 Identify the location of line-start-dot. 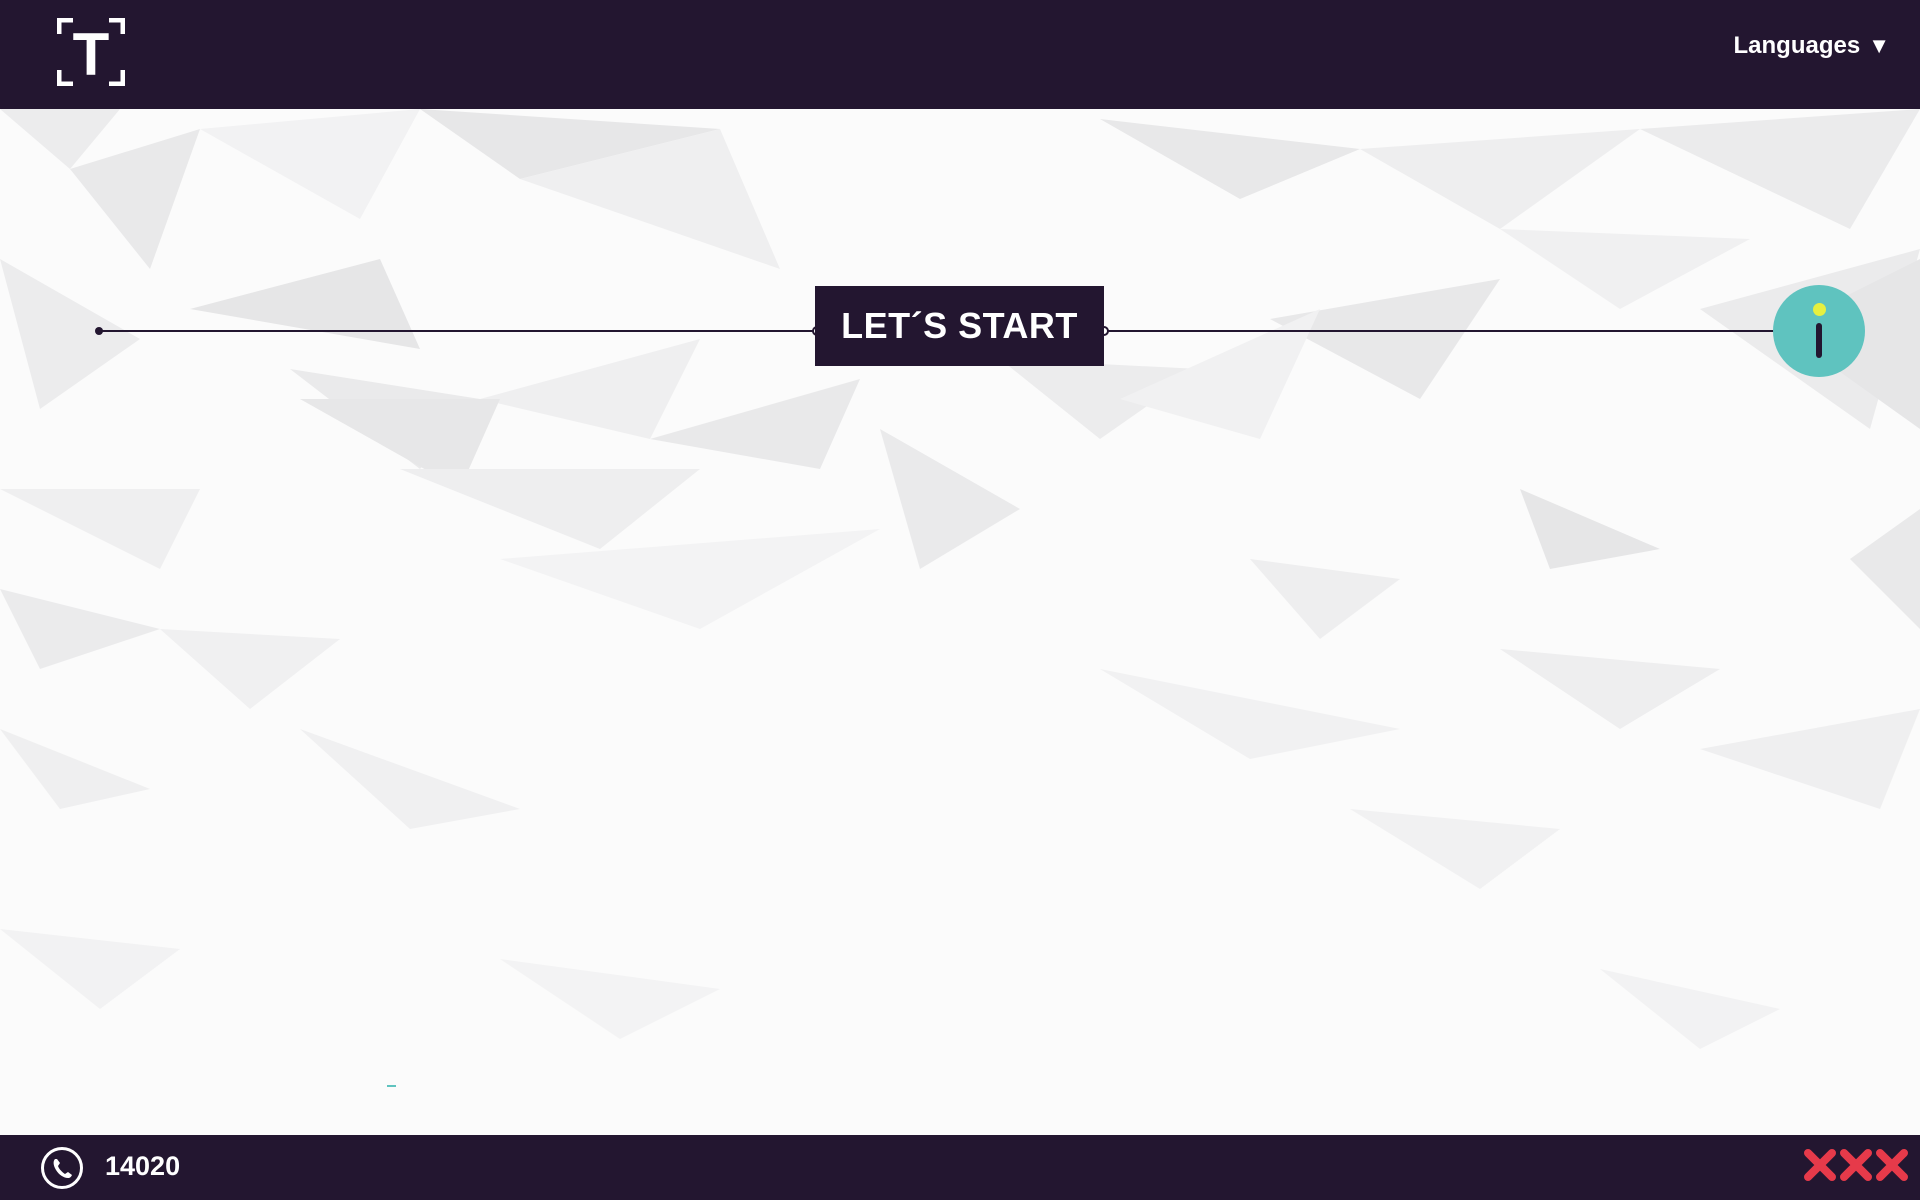
(99, 331).